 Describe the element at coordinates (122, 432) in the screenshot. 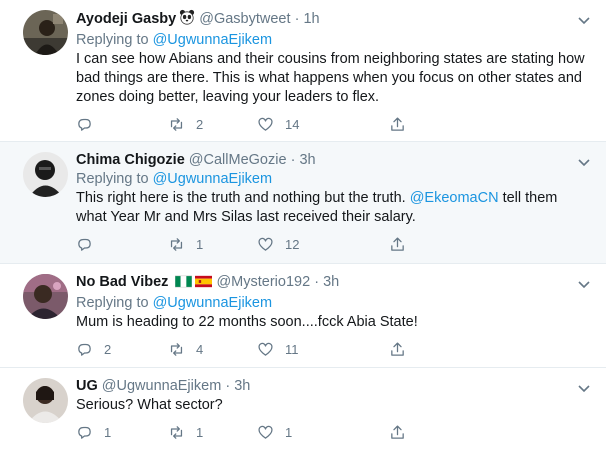

I see `reply-button: 1` at that location.